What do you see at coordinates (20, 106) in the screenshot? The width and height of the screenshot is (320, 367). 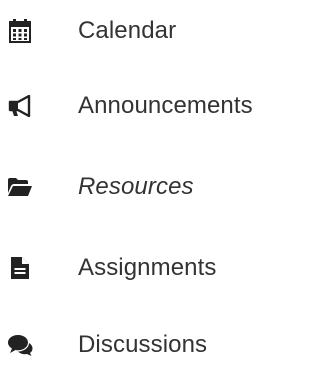 I see `megaphone-icon` at bounding box center [20, 106].